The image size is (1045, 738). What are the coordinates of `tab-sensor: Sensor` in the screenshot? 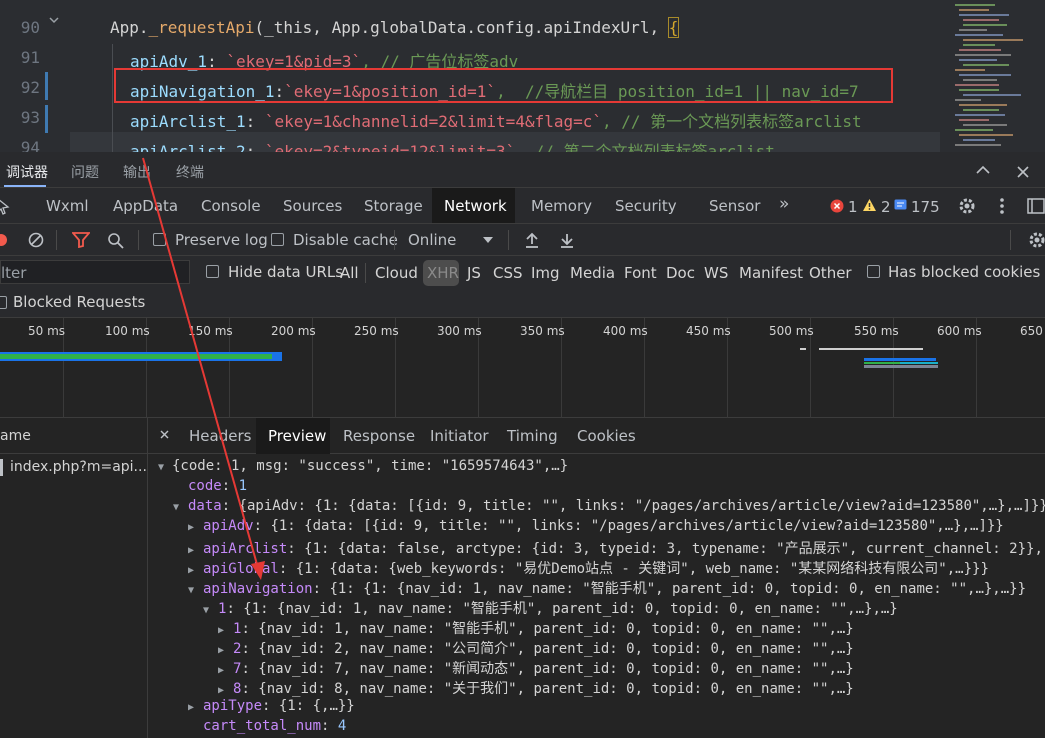 It's located at (734, 206).